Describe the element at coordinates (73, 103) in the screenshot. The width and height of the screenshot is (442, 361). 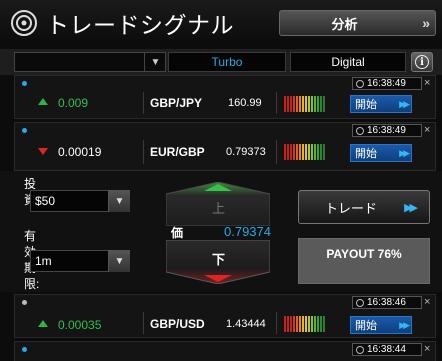
I see `signal-value: 0.009` at that location.